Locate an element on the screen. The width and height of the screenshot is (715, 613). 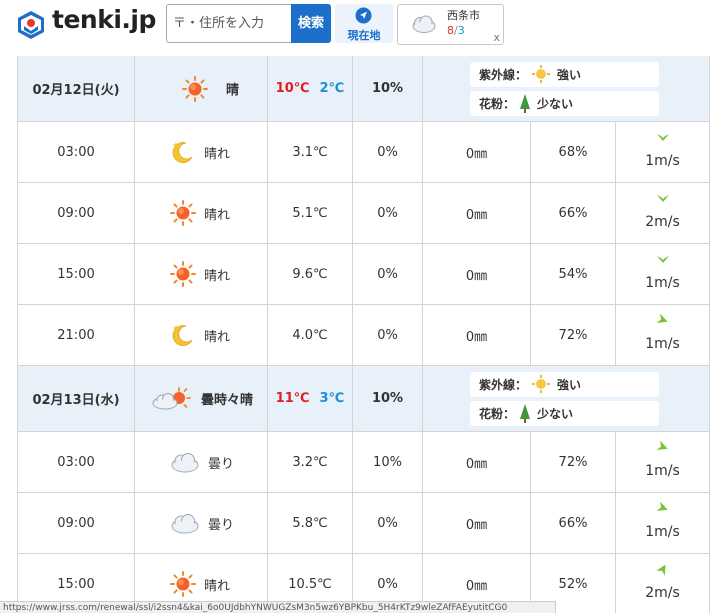
day-weather-label: 晴 is located at coordinates (233, 90).